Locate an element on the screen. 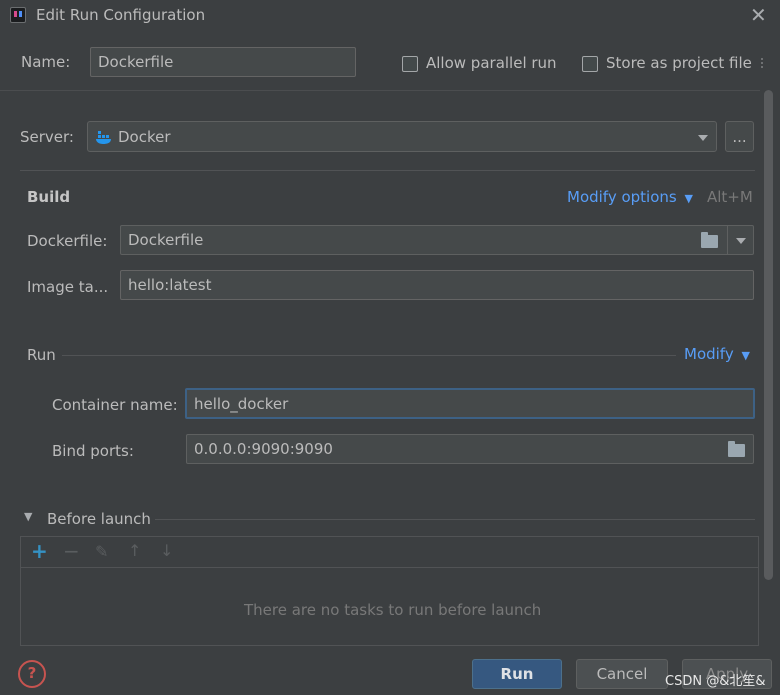 This screenshot has width=780, height=695. before-launch-empty-text: There are no tasks to run before launch is located at coordinates (393, 610).